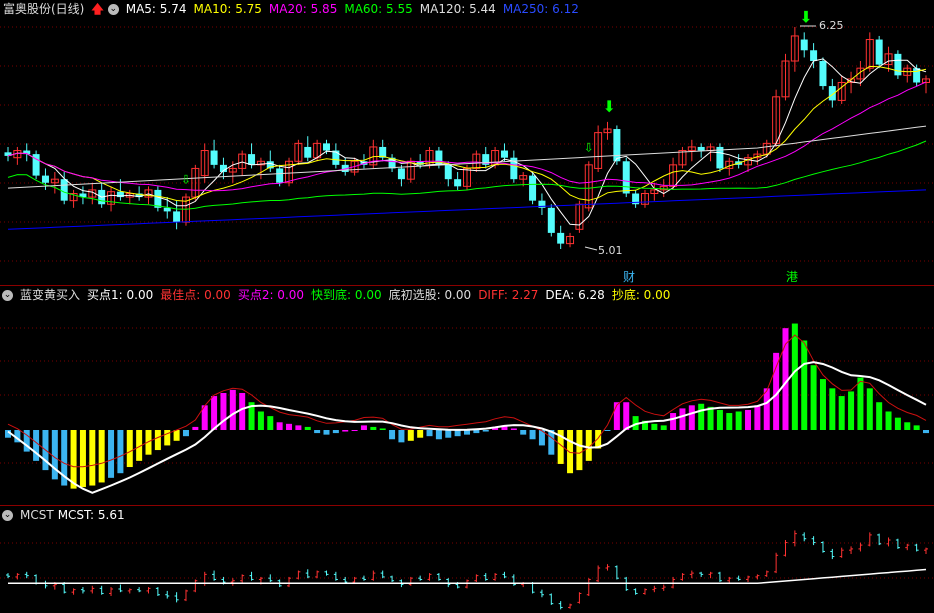 This screenshot has width=934, height=613. What do you see at coordinates (629, 277) in the screenshot?
I see `cai-marker: 财` at bounding box center [629, 277].